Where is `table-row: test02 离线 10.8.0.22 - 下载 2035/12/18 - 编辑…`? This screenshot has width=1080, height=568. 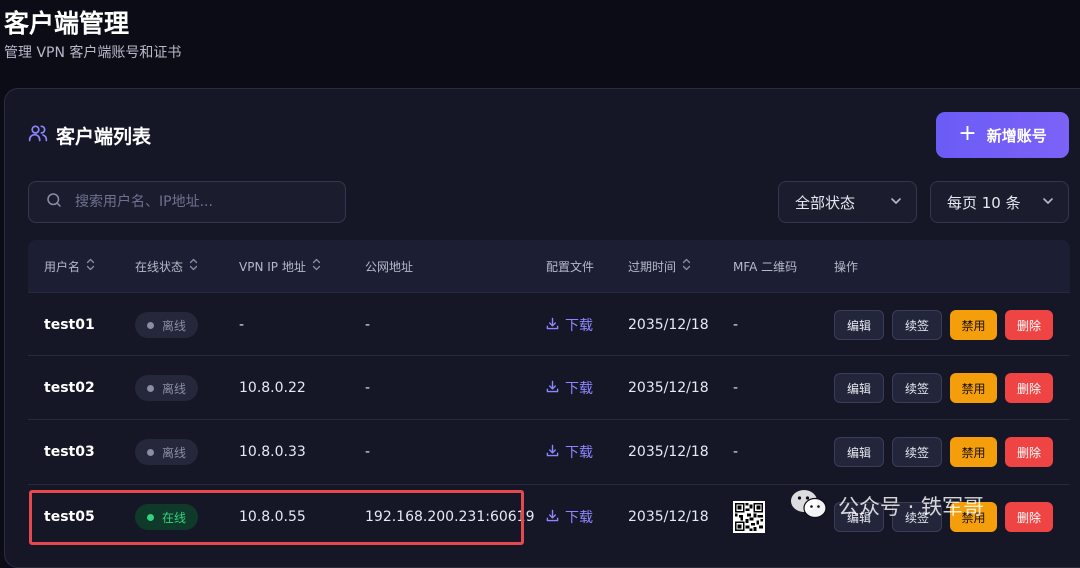
table-row: test02 离线 10.8.0.22 - 下载 2035/12/18 - 编辑… is located at coordinates (549, 387).